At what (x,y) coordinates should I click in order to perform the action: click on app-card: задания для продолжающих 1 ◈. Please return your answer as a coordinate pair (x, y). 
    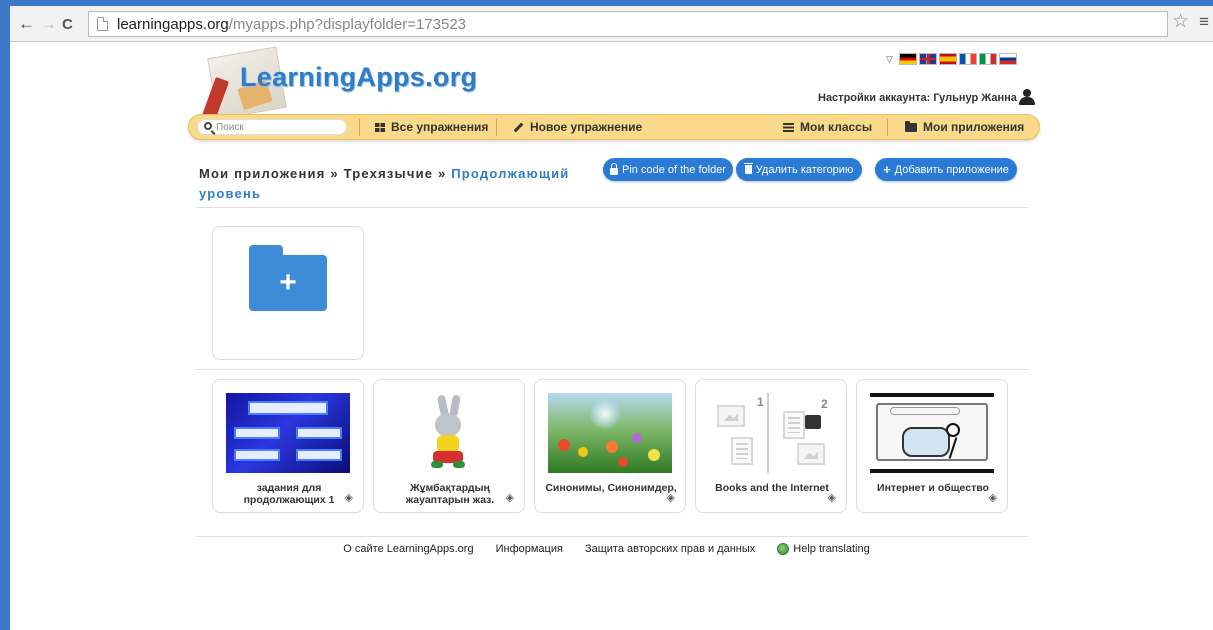
    Looking at the image, I should click on (288, 446).